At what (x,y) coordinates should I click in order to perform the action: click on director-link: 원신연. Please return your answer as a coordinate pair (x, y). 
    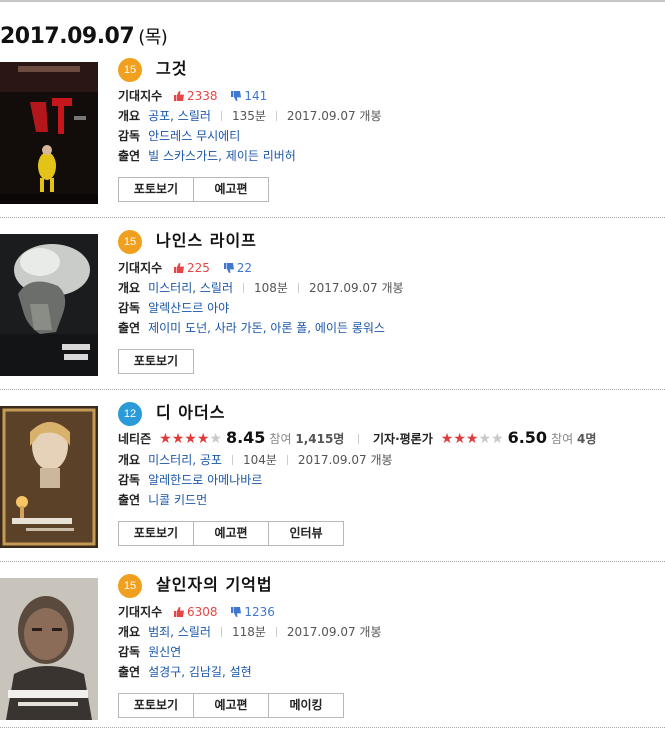
    Looking at the image, I should click on (164, 652).